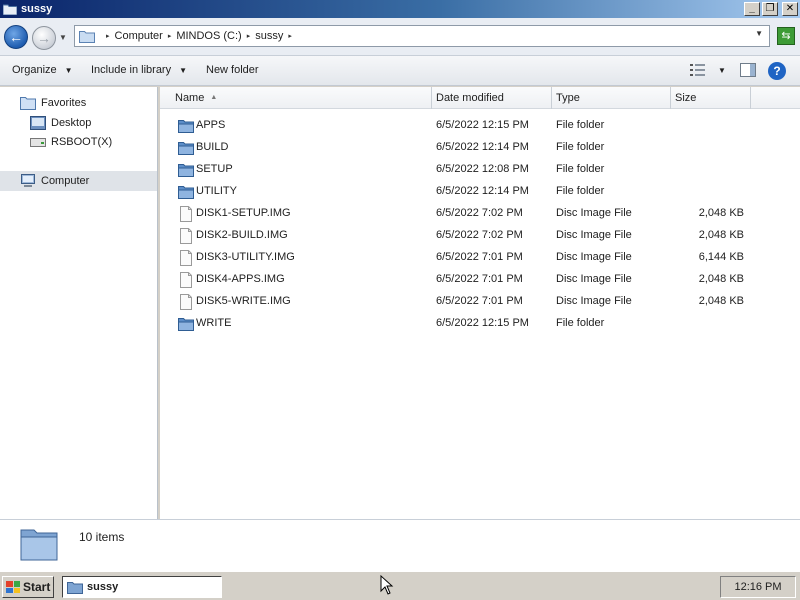 This screenshot has height=600, width=800. I want to click on nav-desktop: Desktop, so click(60, 123).